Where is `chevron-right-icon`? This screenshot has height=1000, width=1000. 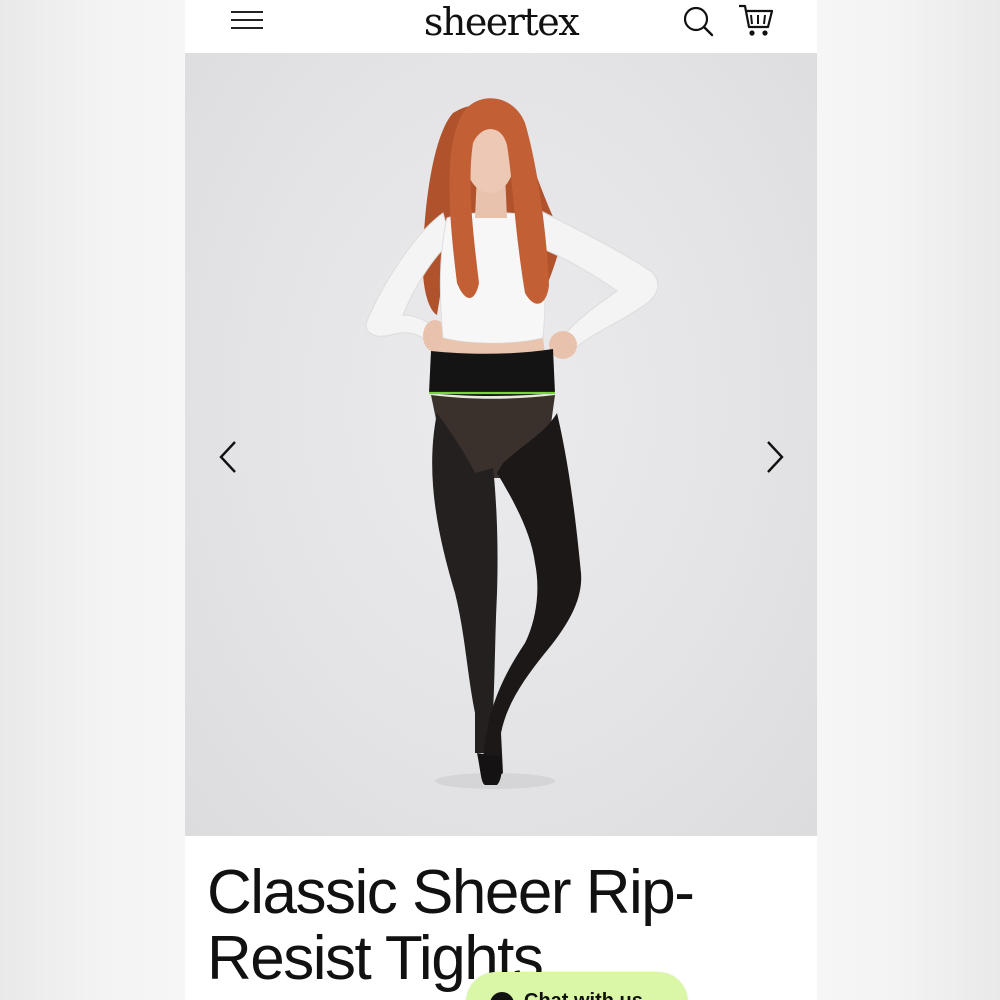 chevron-right-icon is located at coordinates (775, 457).